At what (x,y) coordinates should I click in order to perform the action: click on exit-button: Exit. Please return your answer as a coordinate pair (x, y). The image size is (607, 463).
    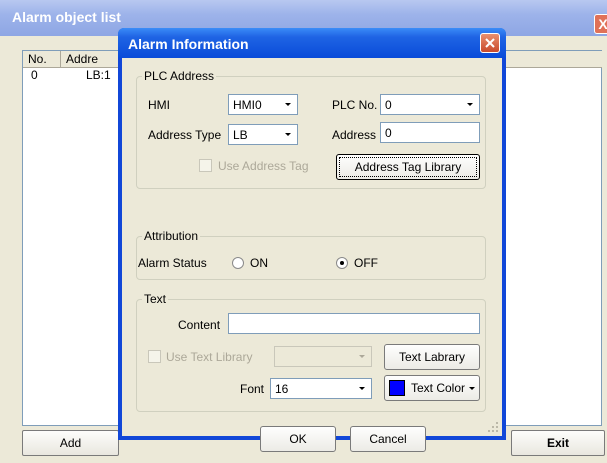
    Looking at the image, I should click on (558, 443).